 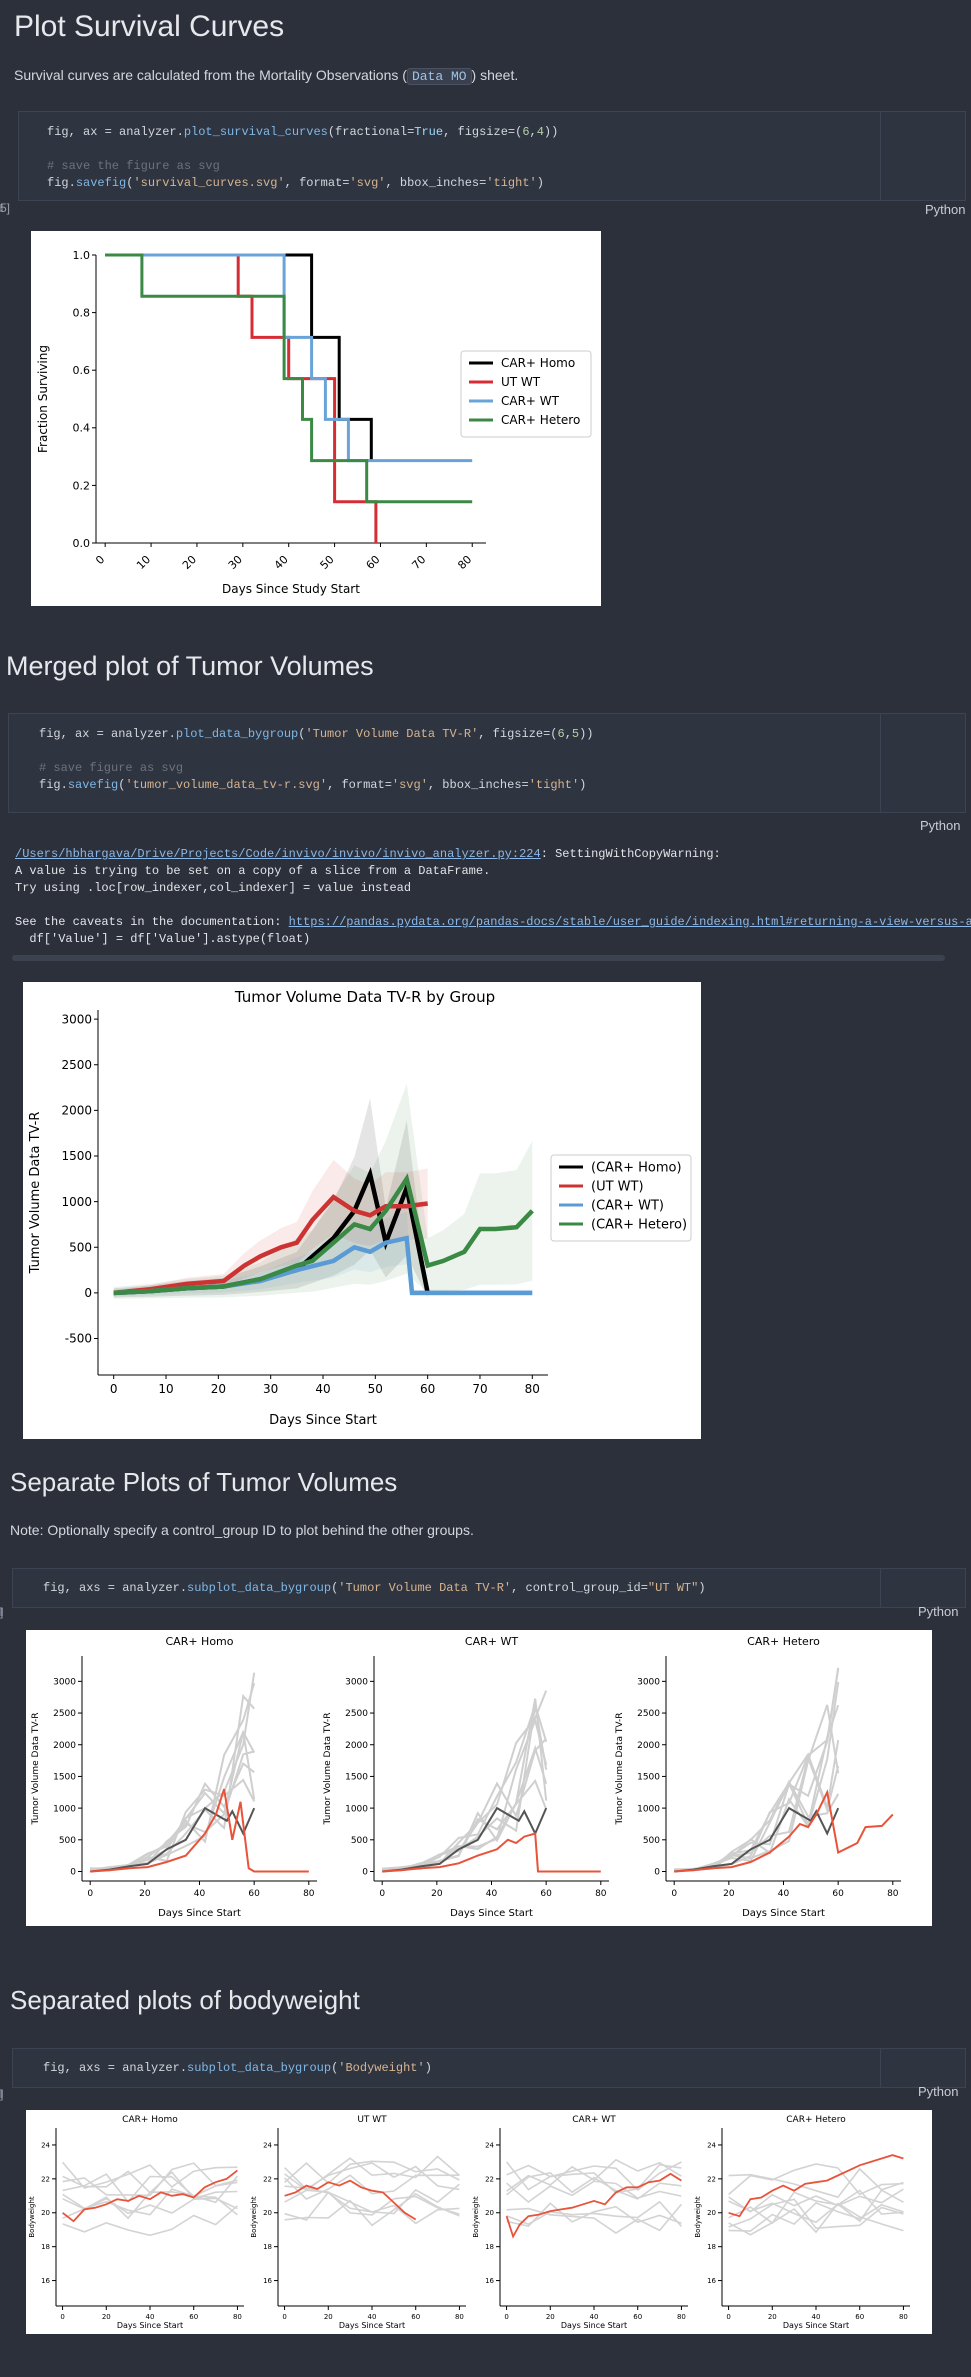 I want to click on cell-3-language-label: Python, so click(x=938, y=1611).